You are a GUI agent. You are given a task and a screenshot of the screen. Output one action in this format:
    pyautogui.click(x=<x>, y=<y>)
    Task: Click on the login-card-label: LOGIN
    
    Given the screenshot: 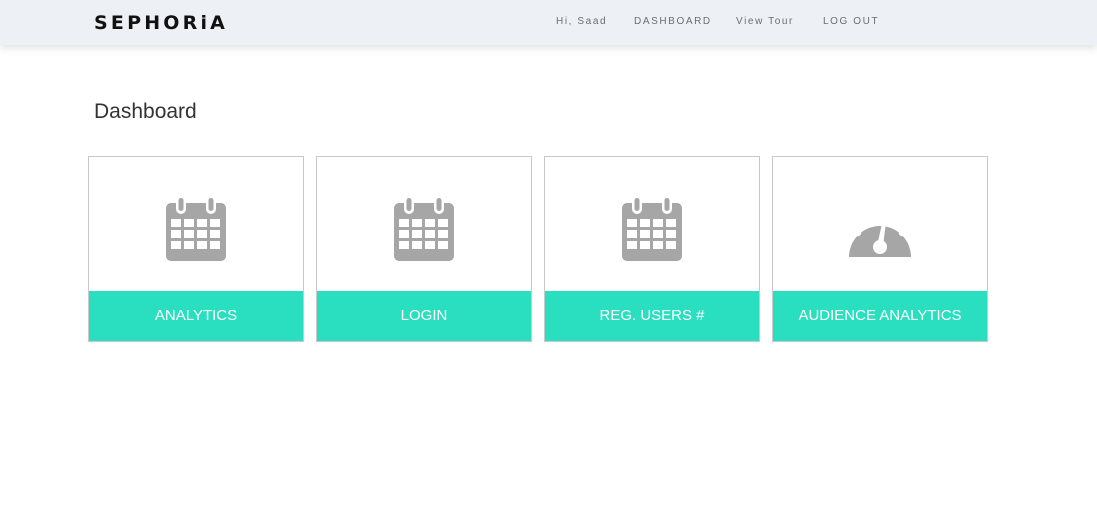 What is the action you would take?
    pyautogui.click(x=424, y=316)
    